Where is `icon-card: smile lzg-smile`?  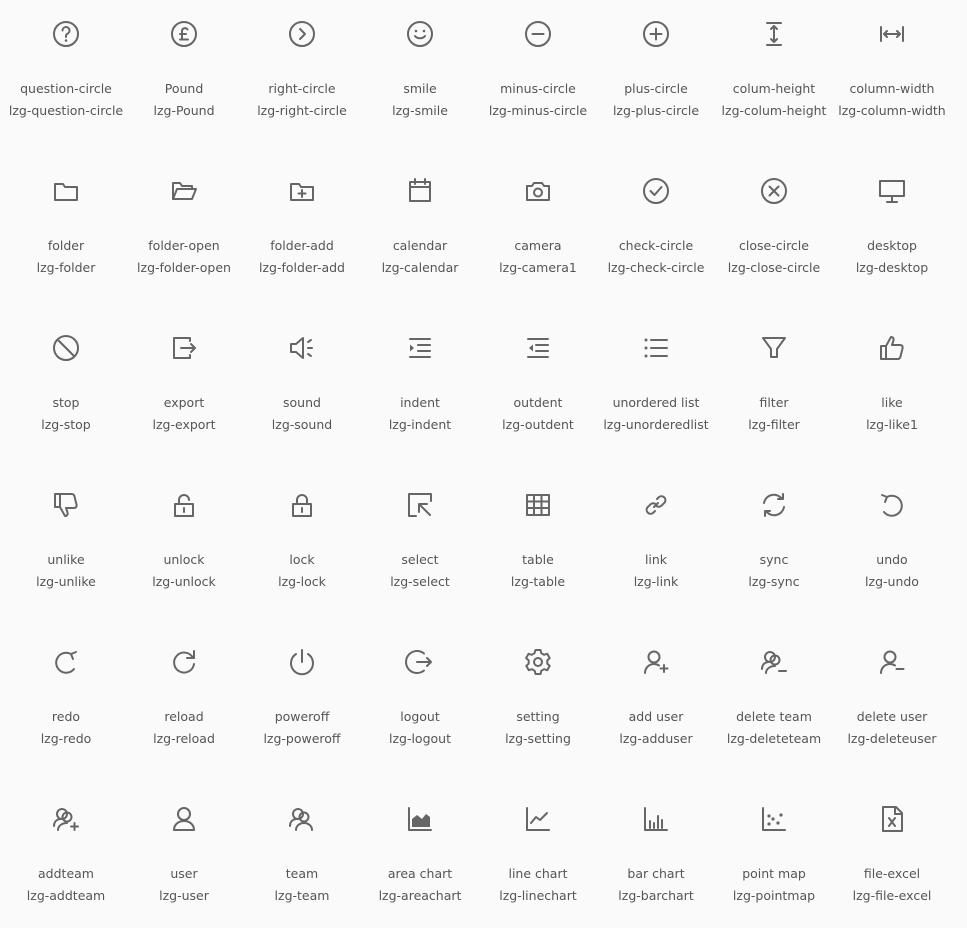 icon-card: smile lzg-smile is located at coordinates (420, 73).